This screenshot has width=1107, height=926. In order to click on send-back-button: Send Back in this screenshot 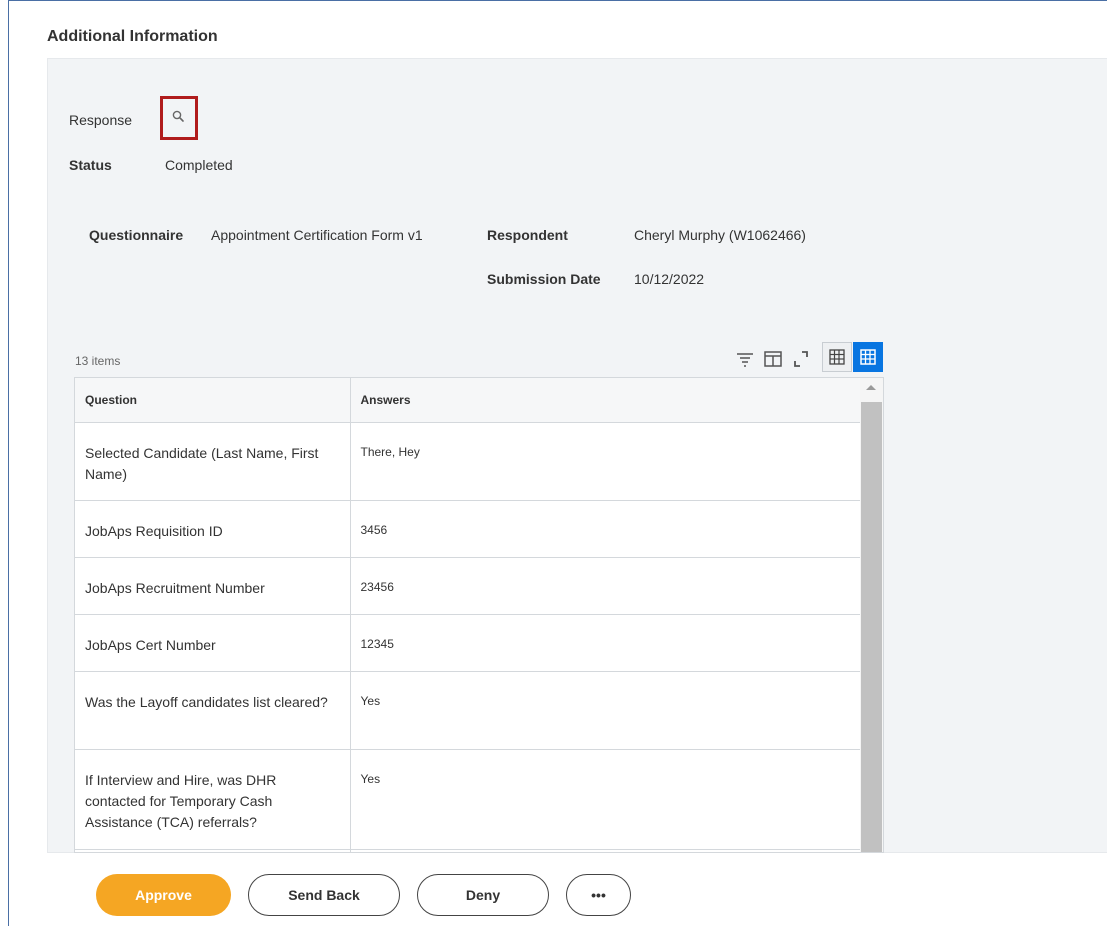, I will do `click(324, 895)`.